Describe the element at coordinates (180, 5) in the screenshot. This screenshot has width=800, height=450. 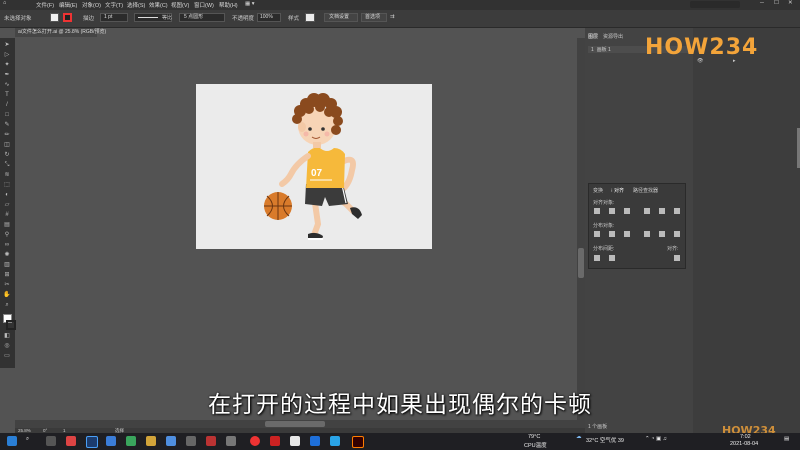
I see `menu-view: 视图(V)` at that location.